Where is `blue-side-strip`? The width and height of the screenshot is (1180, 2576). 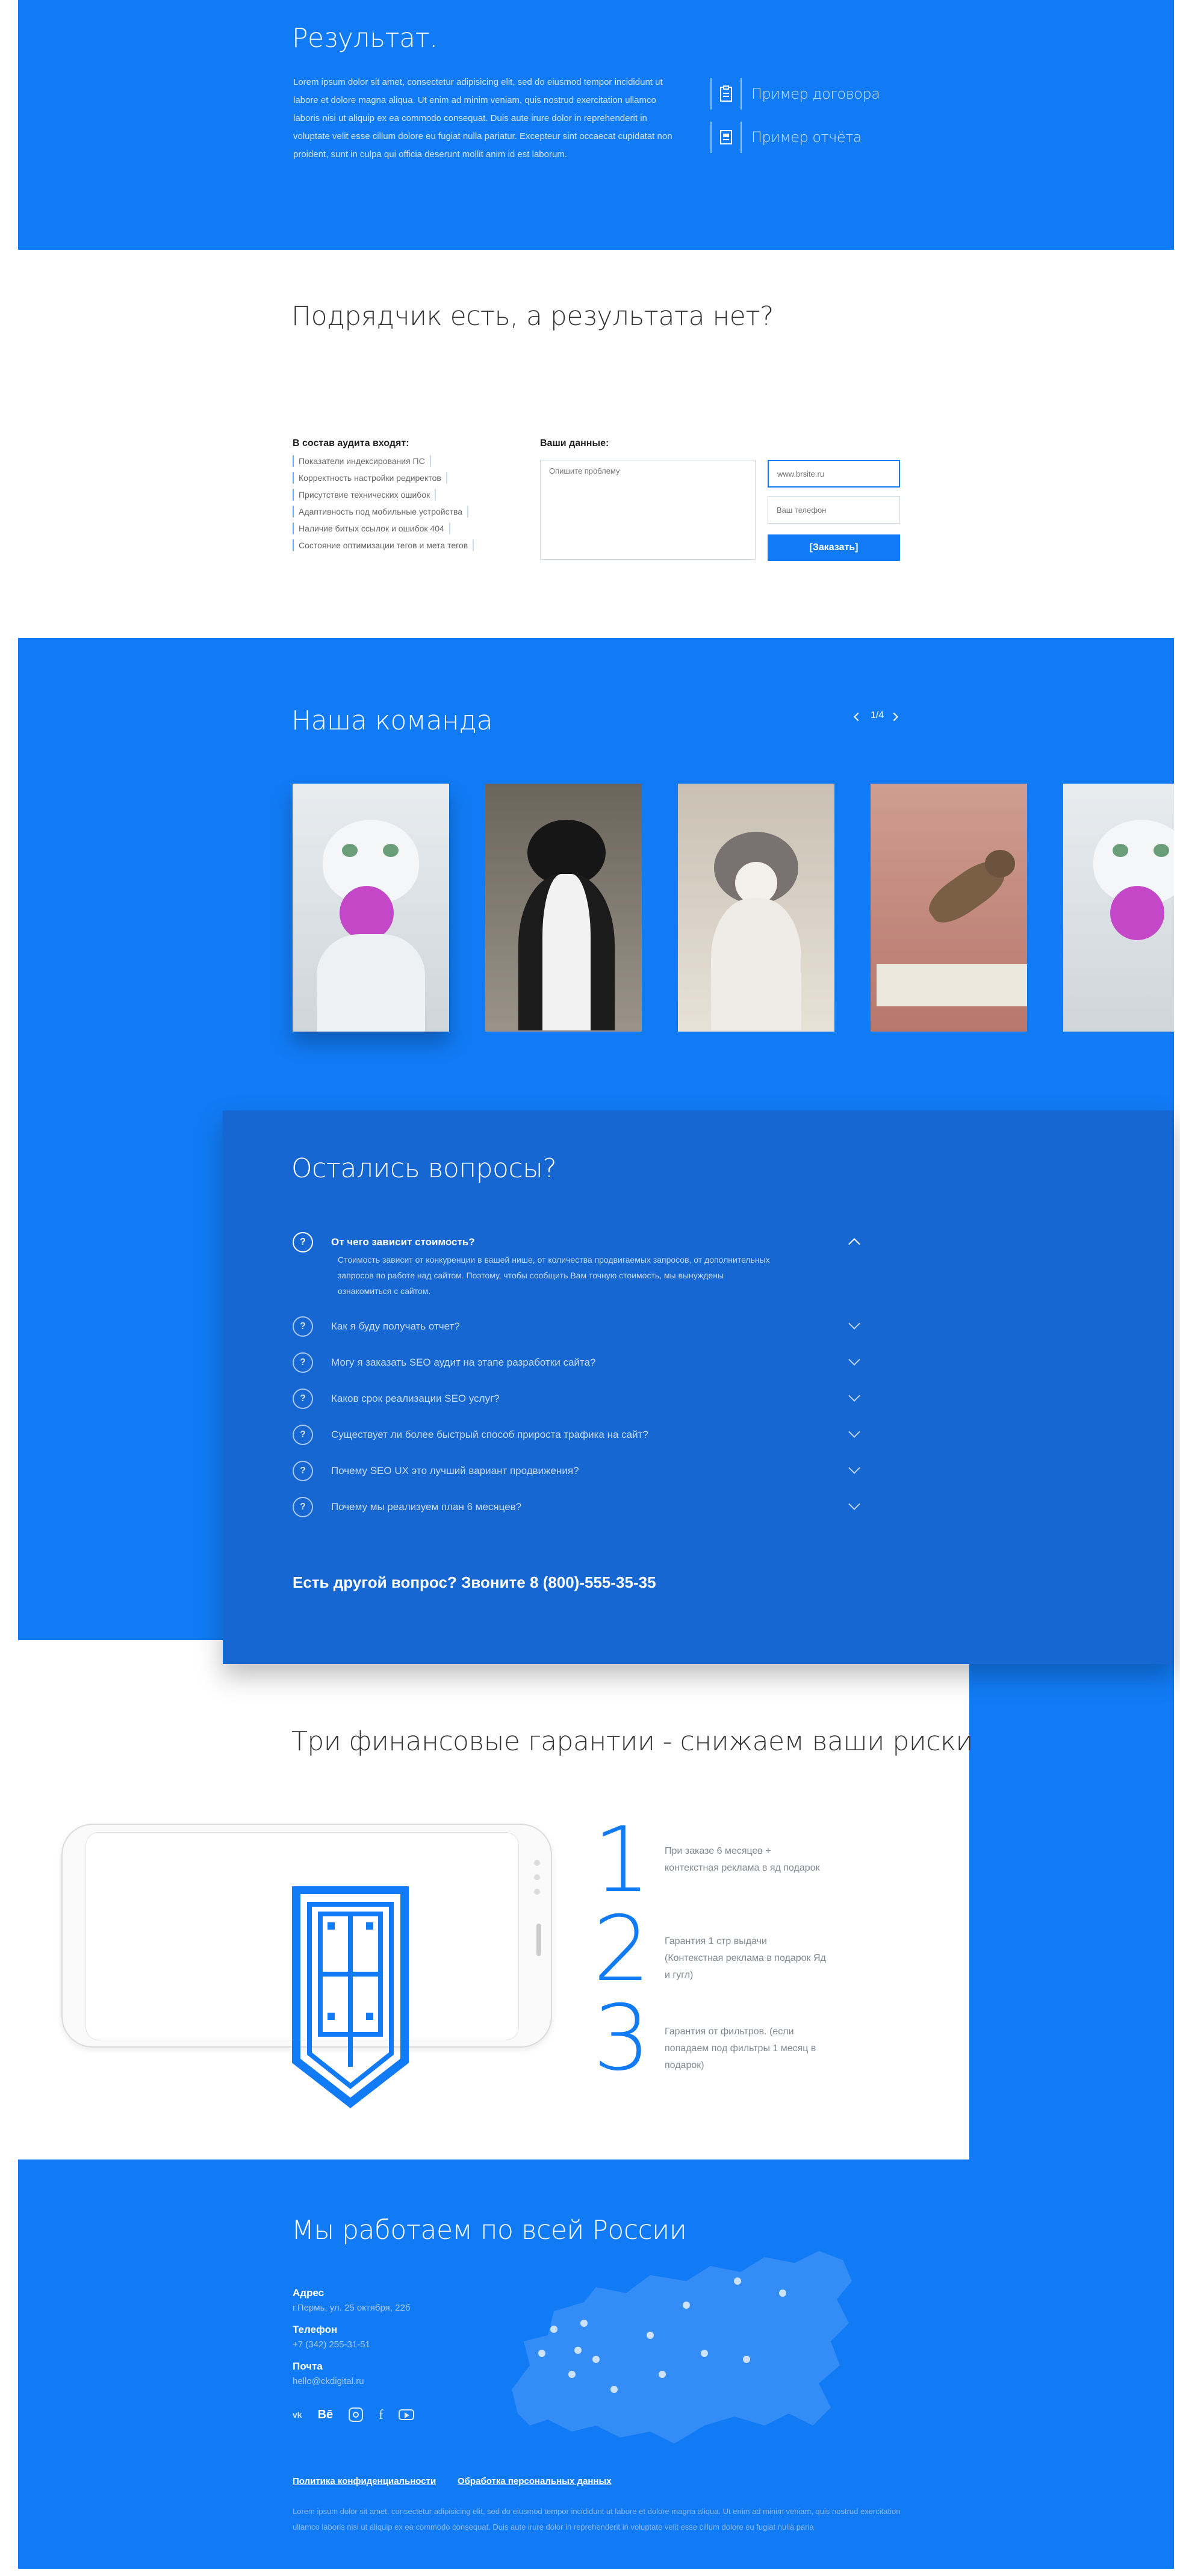 blue-side-strip is located at coordinates (1071, 1899).